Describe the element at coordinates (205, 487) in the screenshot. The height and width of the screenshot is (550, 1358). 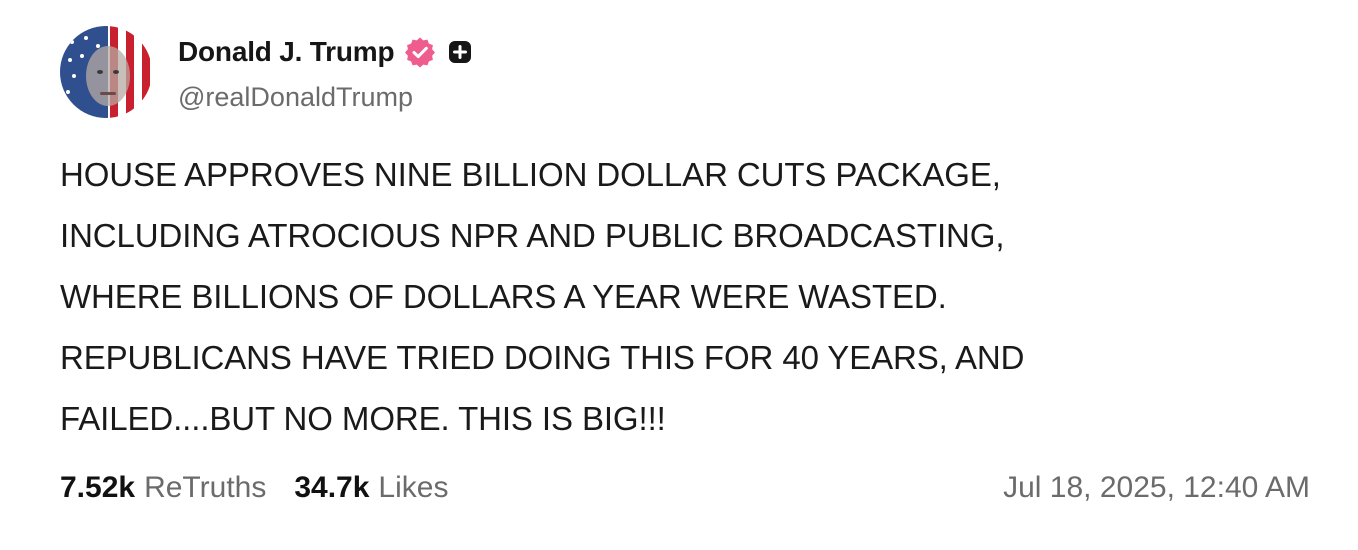
I see `retruths-label: ReTruths` at that location.